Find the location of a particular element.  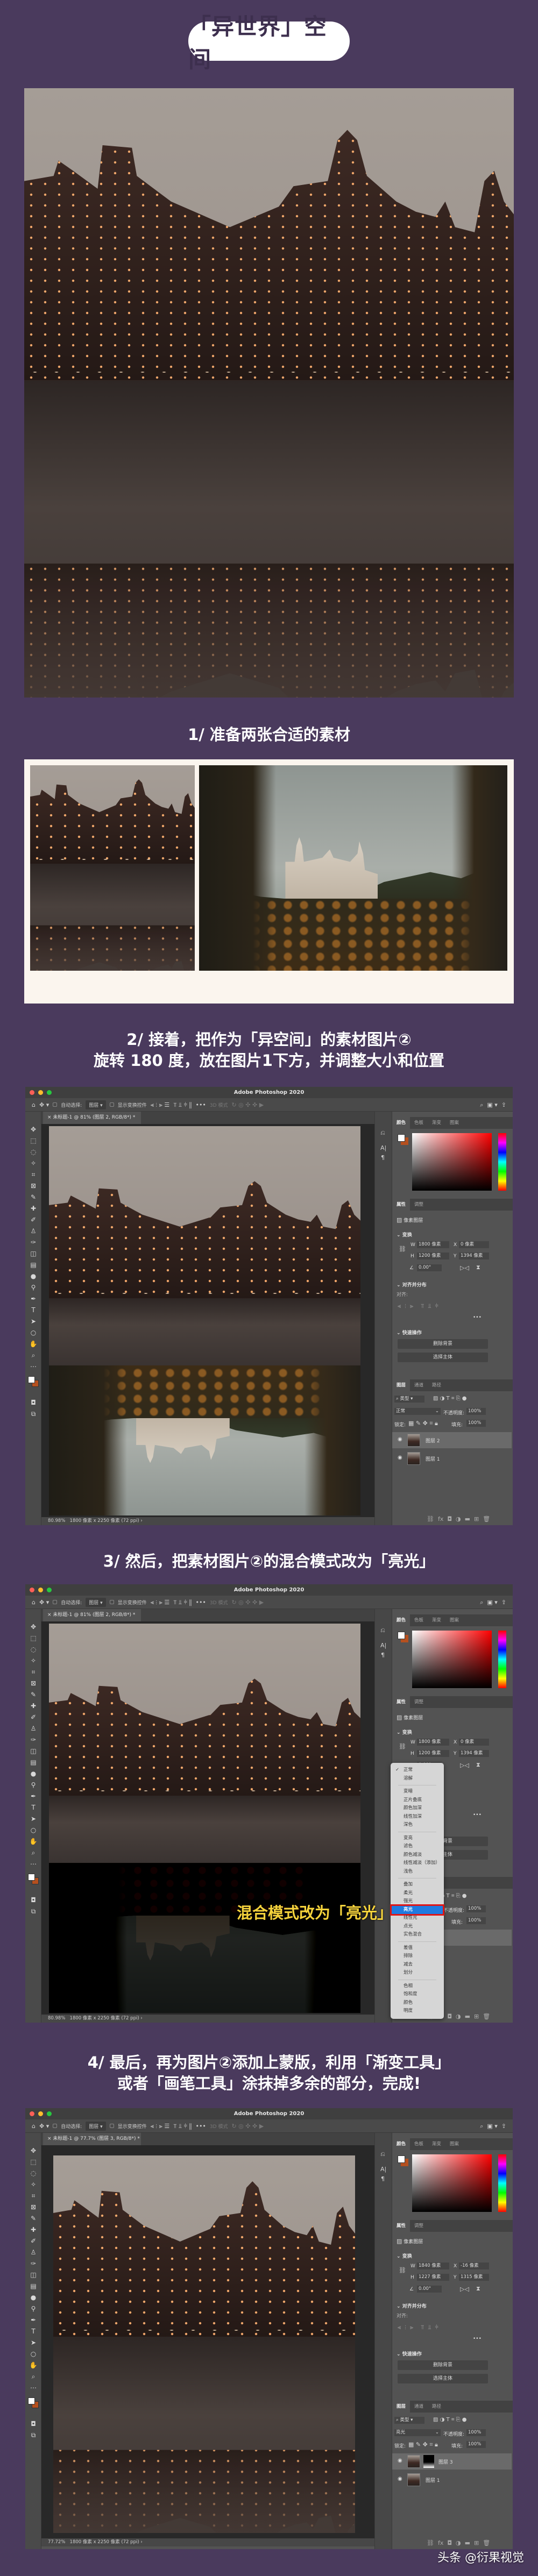

tab-0: 图层 is located at coordinates (401, 1385).